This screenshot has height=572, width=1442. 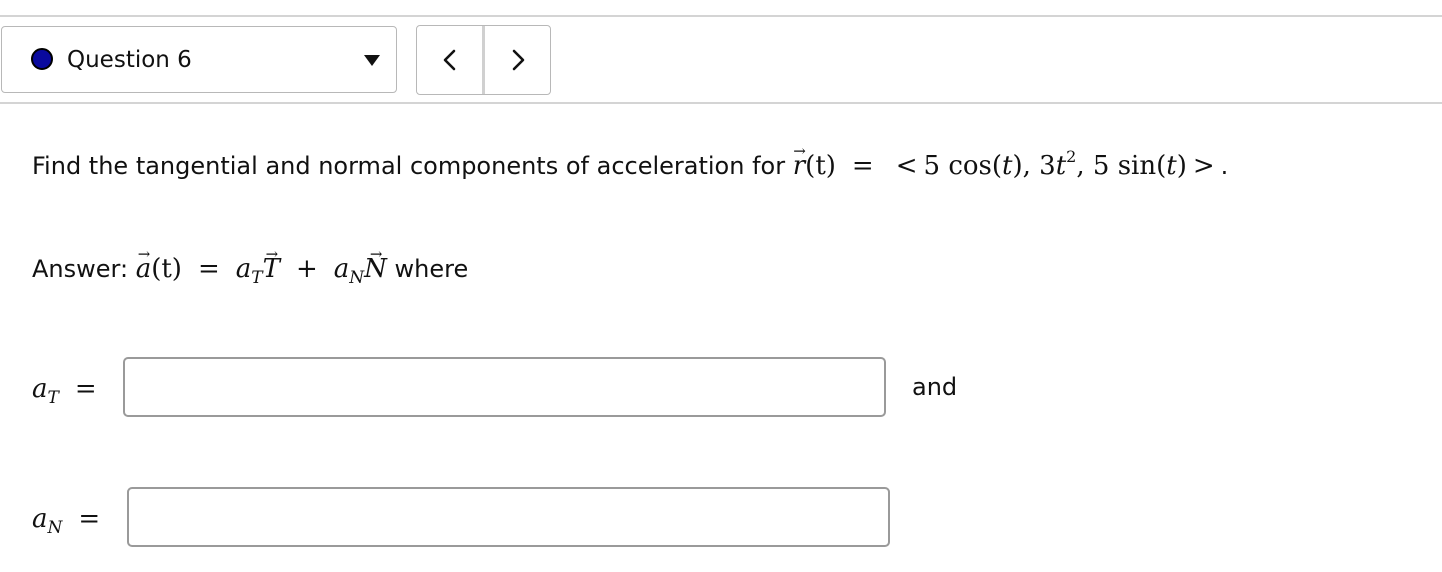 I want to click on top-divider, so click(x=721, y=16).